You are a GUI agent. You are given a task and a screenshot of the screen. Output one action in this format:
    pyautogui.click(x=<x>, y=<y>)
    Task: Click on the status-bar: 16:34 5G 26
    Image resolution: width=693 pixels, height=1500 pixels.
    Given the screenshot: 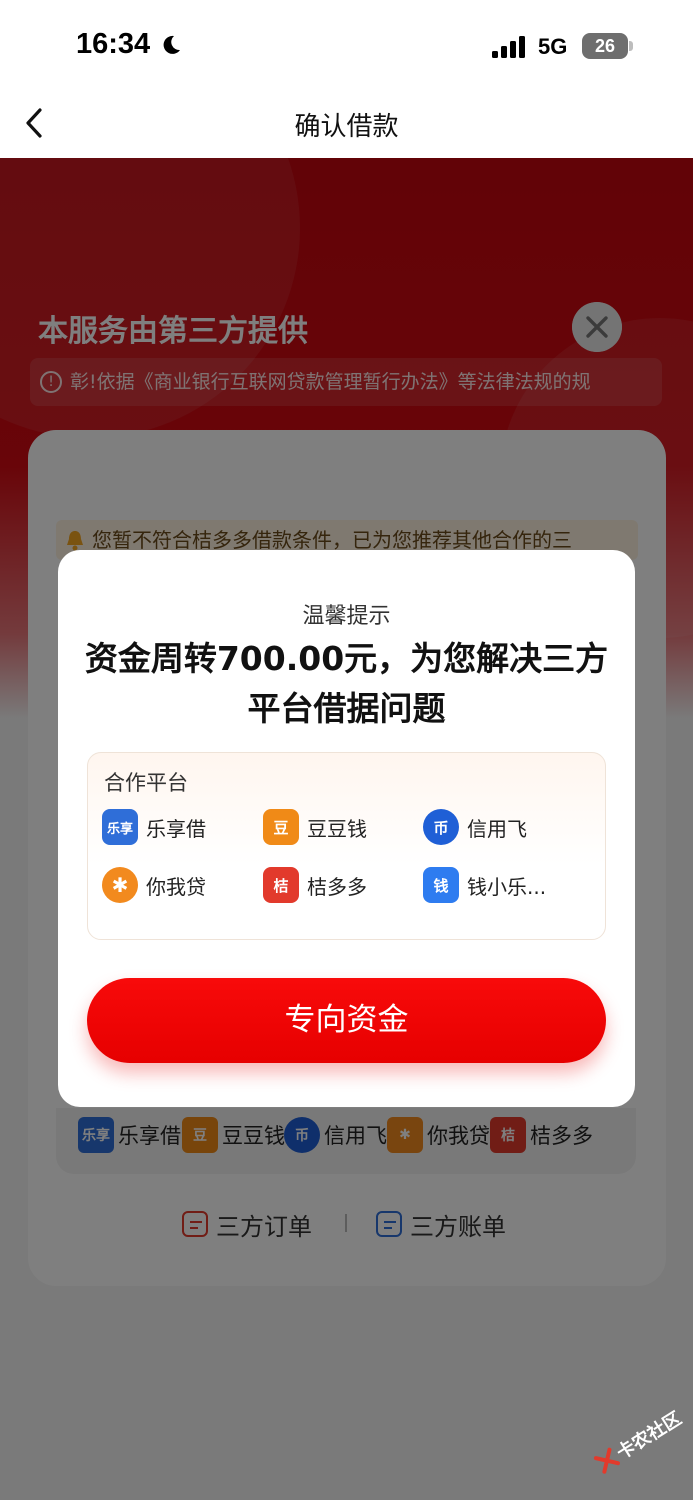 What is the action you would take?
    pyautogui.click(x=346, y=46)
    